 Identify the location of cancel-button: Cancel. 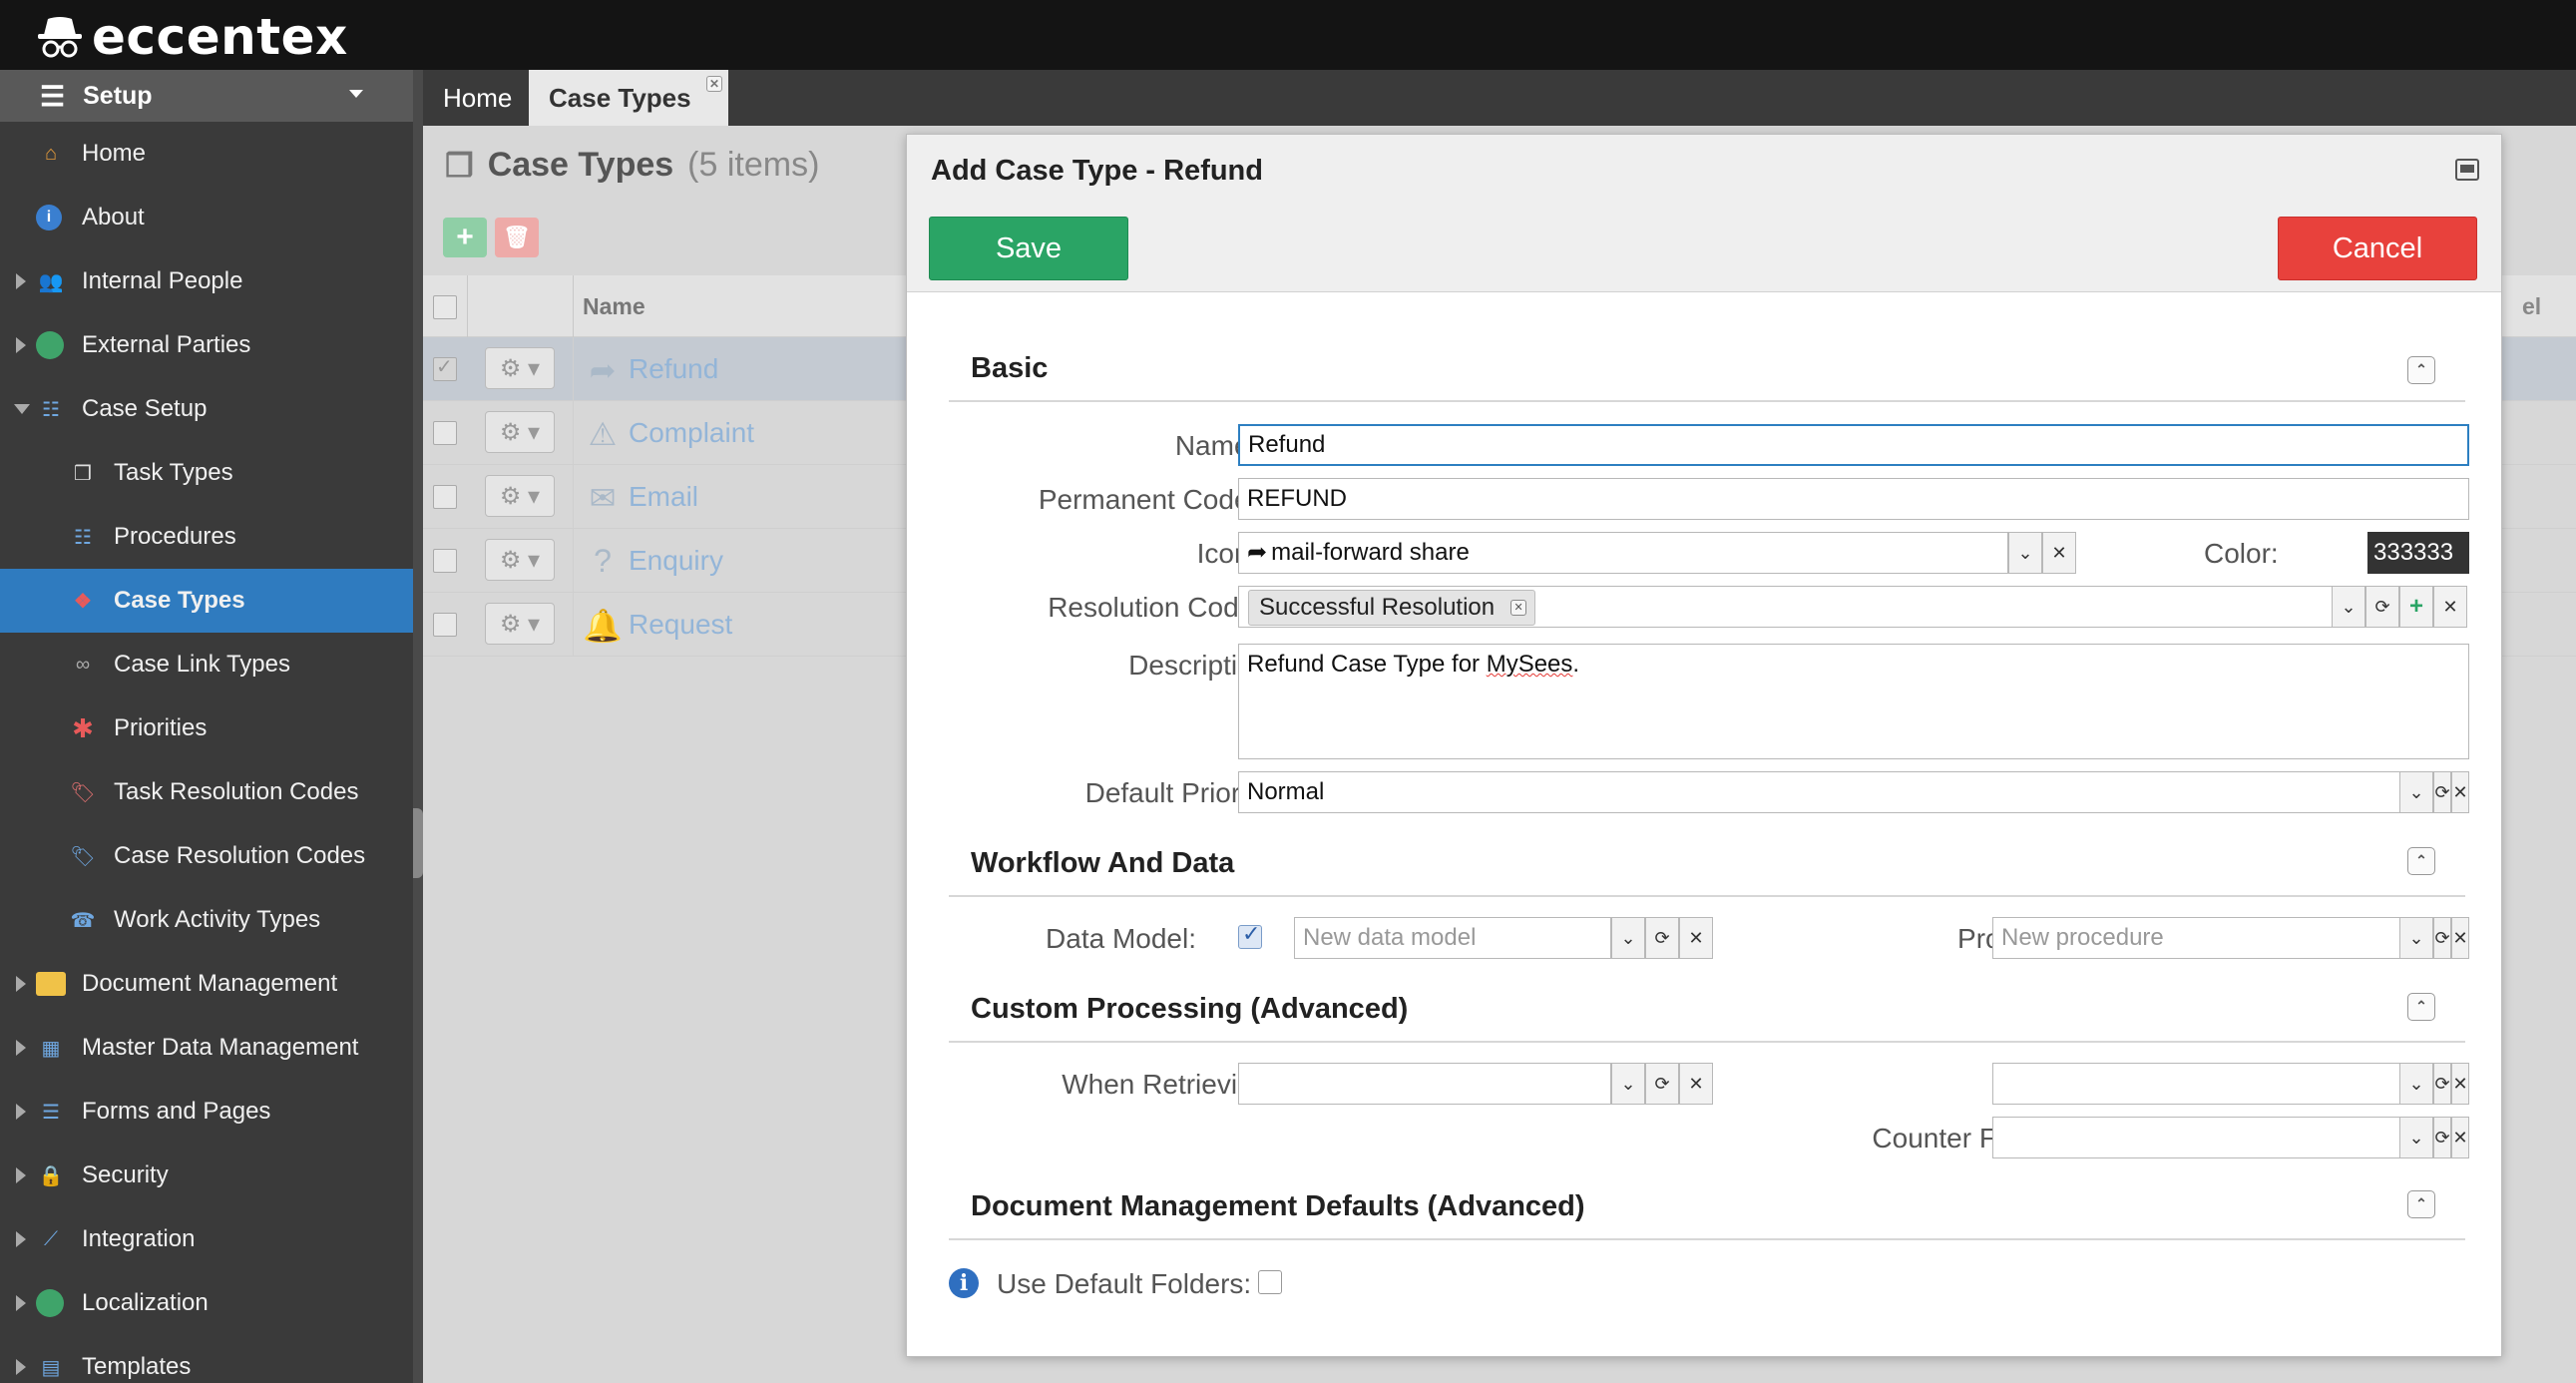
(2377, 248).